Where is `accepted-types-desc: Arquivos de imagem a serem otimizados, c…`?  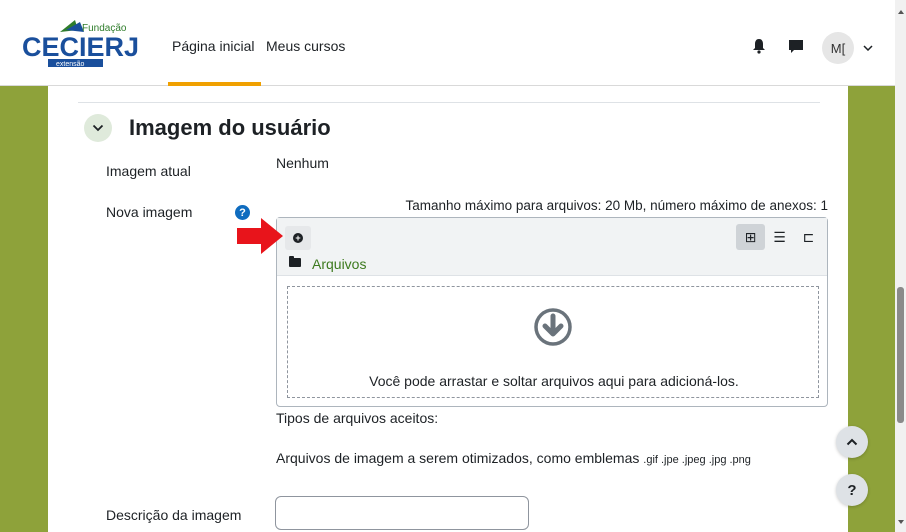 accepted-types-desc: Arquivos de imagem a serem otimizados, c… is located at coordinates (458, 458).